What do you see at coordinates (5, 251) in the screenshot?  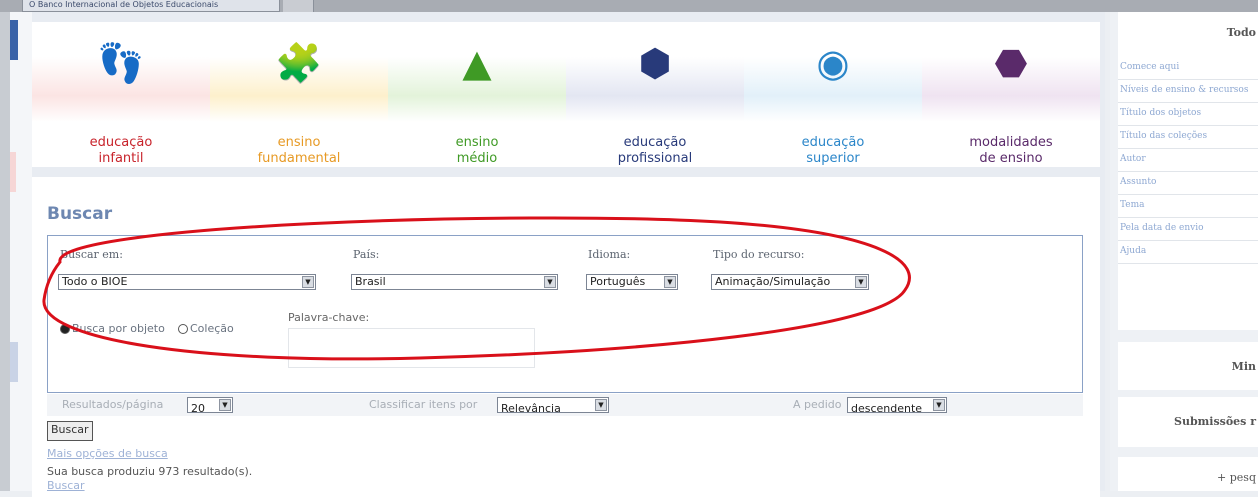 I see `left-gutter` at bounding box center [5, 251].